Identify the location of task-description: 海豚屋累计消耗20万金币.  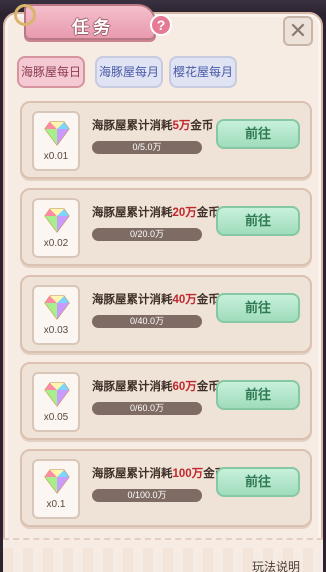
(156, 213).